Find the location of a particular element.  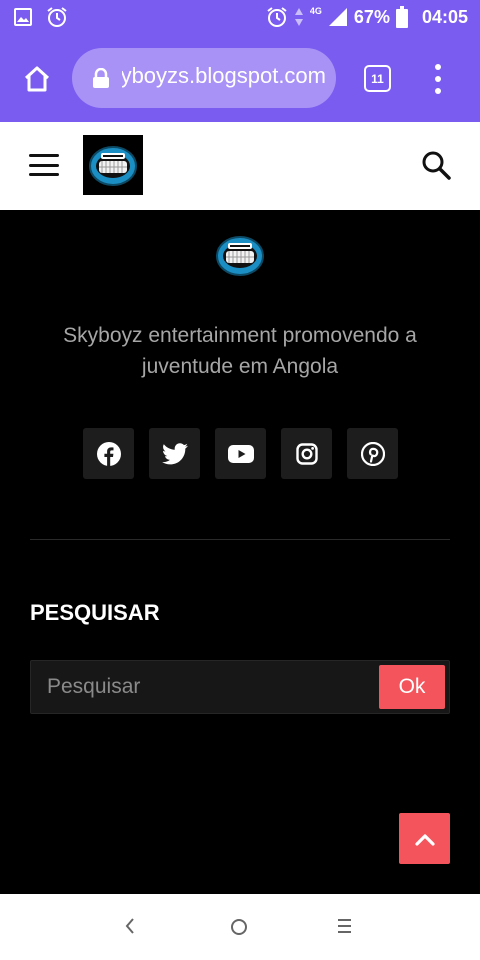

recent-apps-icon is located at coordinates (344, 926).